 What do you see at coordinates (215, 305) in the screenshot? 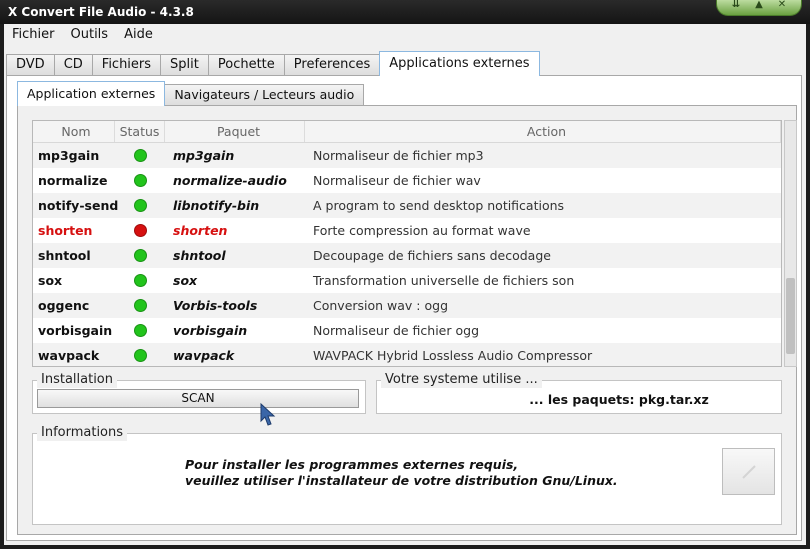
I see `cell-paquet: Vorbis-tools` at bounding box center [215, 305].